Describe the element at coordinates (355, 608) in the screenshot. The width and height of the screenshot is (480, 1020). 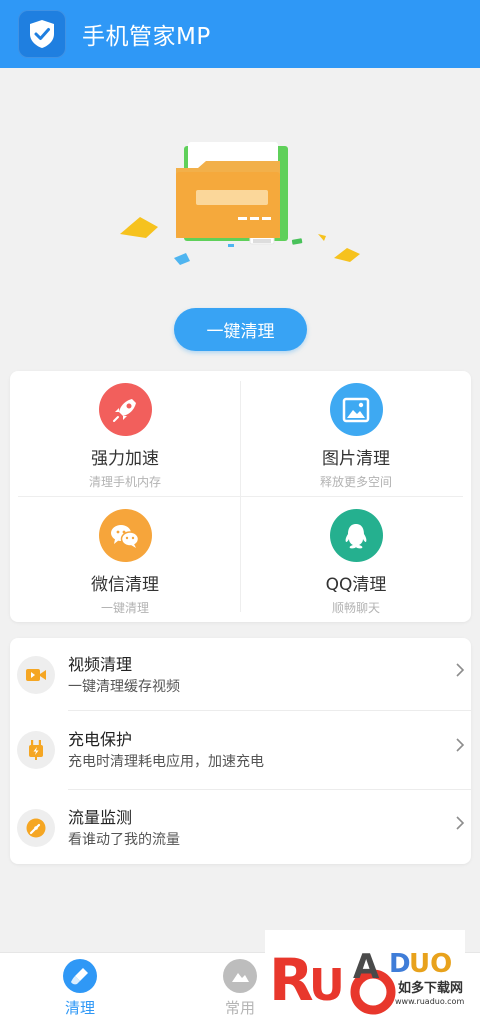
I see `tile-subtitle: 顺畅聊天` at that location.